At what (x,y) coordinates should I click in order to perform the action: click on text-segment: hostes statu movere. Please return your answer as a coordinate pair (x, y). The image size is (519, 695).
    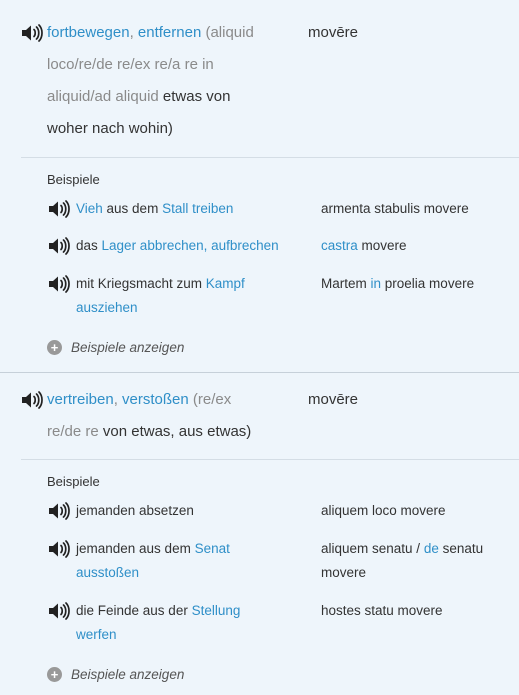
    Looking at the image, I should click on (382, 610).